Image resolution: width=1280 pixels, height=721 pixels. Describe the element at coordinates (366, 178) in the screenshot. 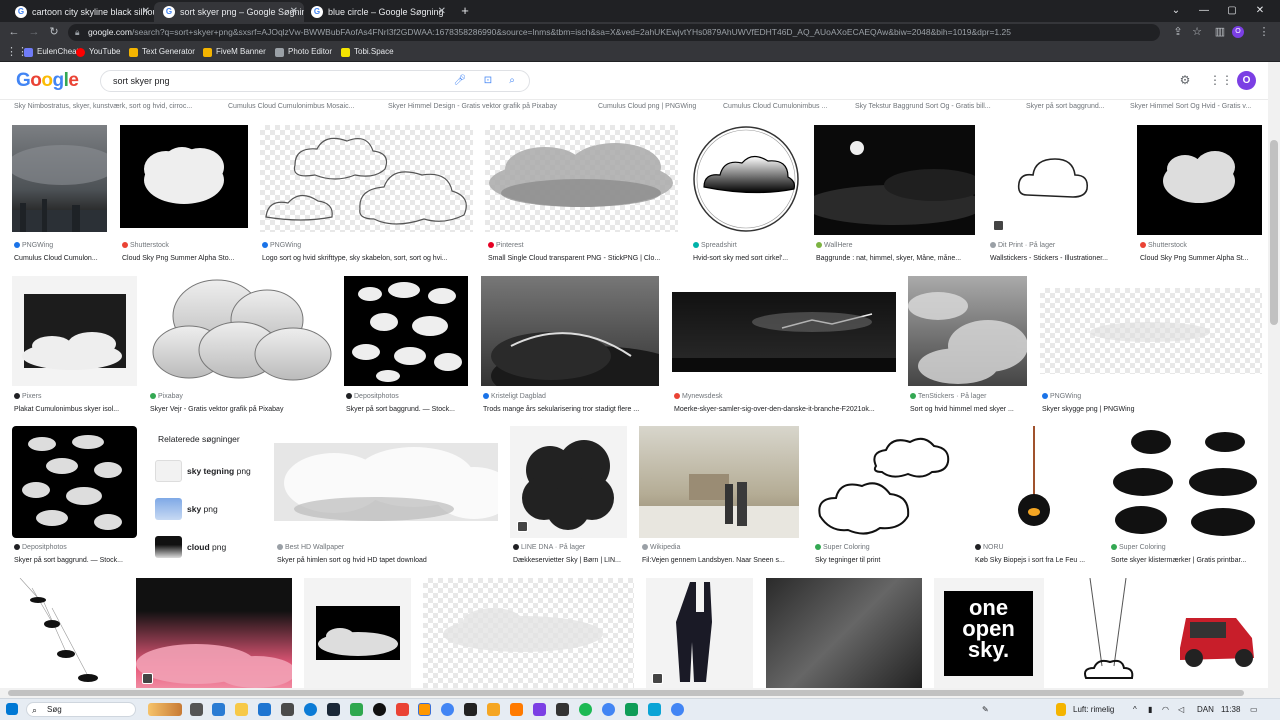

I see `result-image-cloud-outline` at that location.